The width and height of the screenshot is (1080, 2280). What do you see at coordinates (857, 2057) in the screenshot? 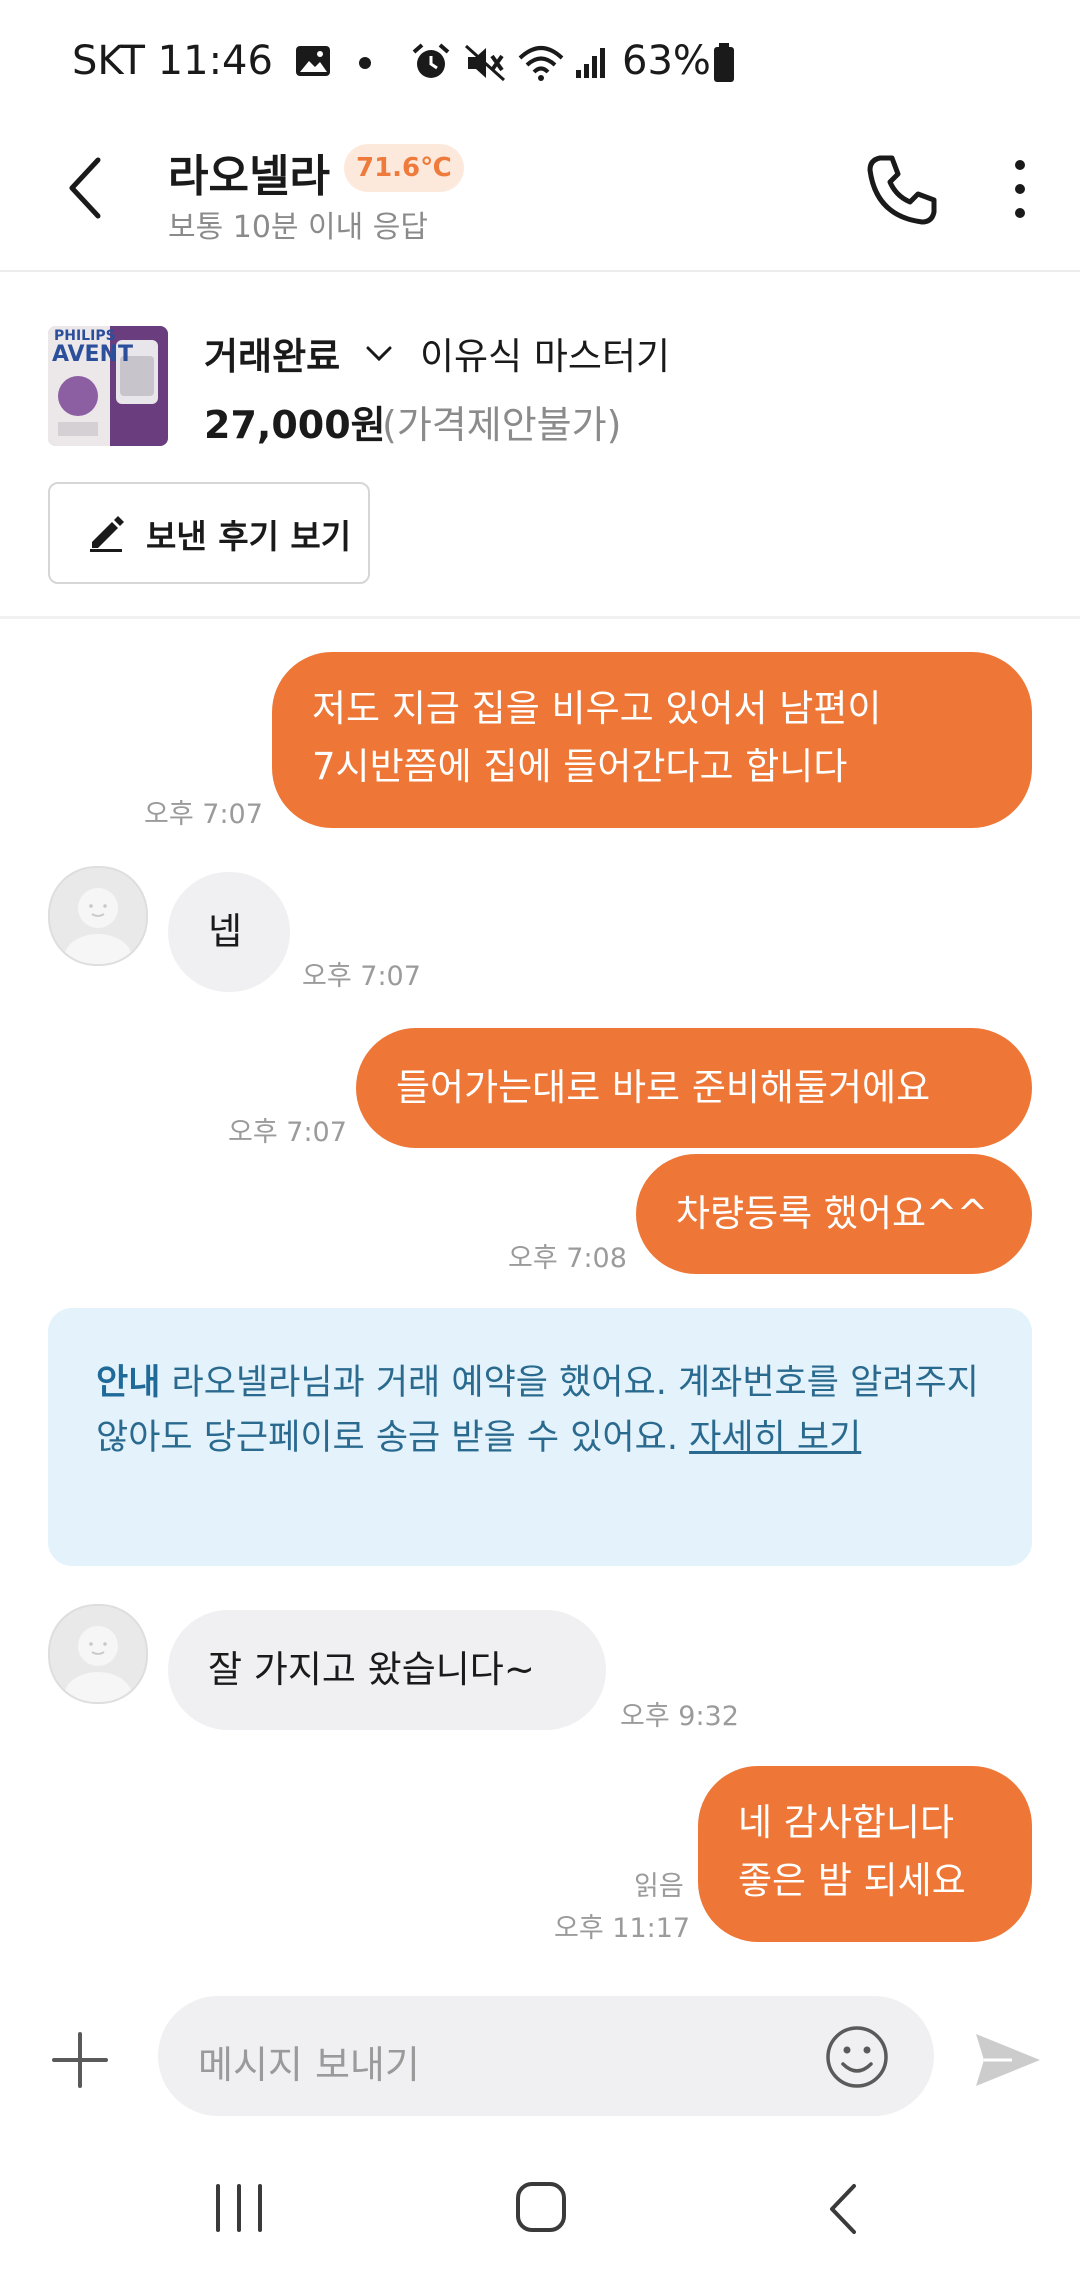
I see `emoji-icon` at bounding box center [857, 2057].